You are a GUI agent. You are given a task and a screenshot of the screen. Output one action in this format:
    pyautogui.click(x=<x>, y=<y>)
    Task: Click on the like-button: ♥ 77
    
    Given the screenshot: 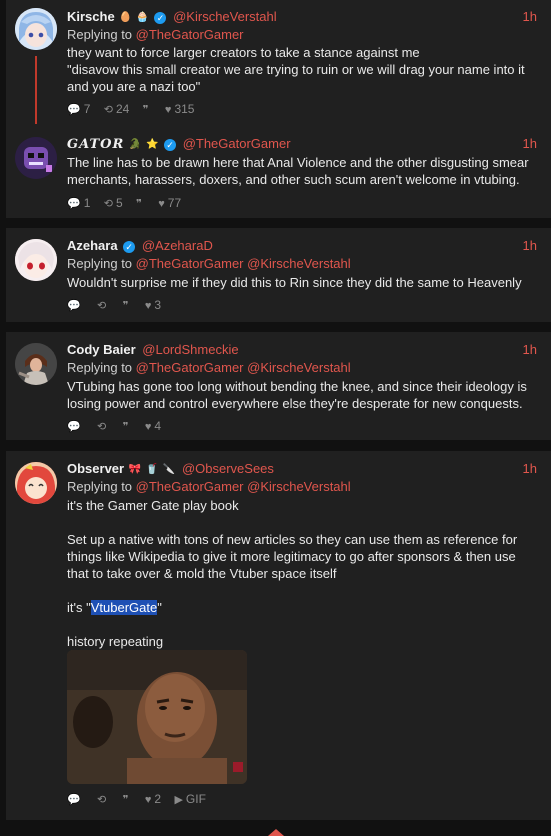 What is the action you would take?
    pyautogui.click(x=169, y=203)
    